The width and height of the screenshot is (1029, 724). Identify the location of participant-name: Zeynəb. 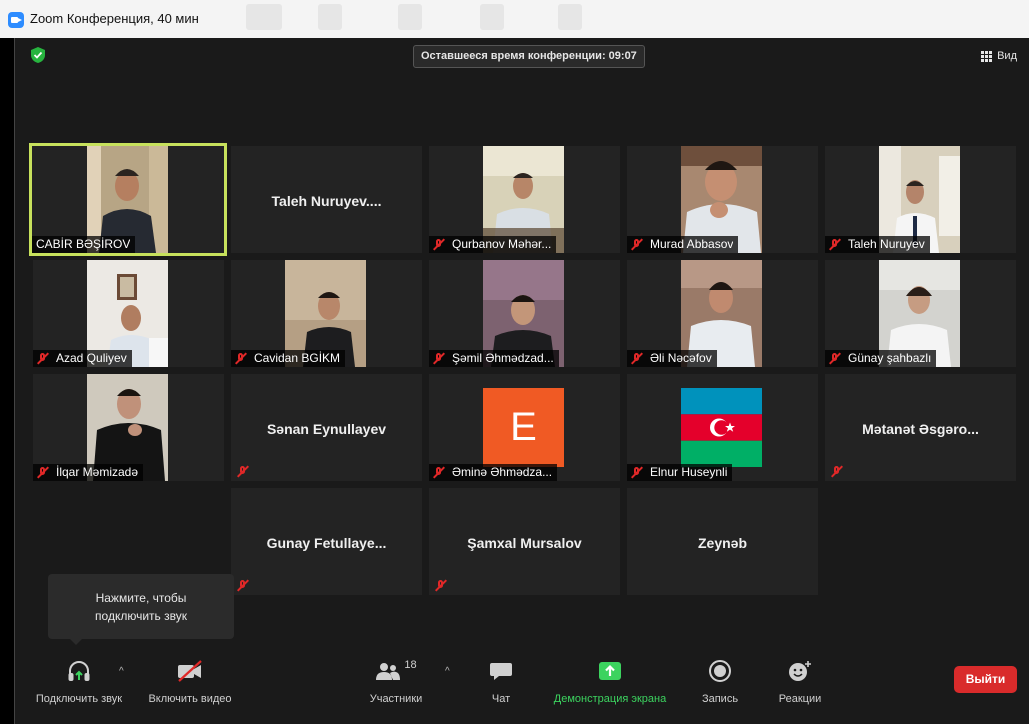
(722, 543).